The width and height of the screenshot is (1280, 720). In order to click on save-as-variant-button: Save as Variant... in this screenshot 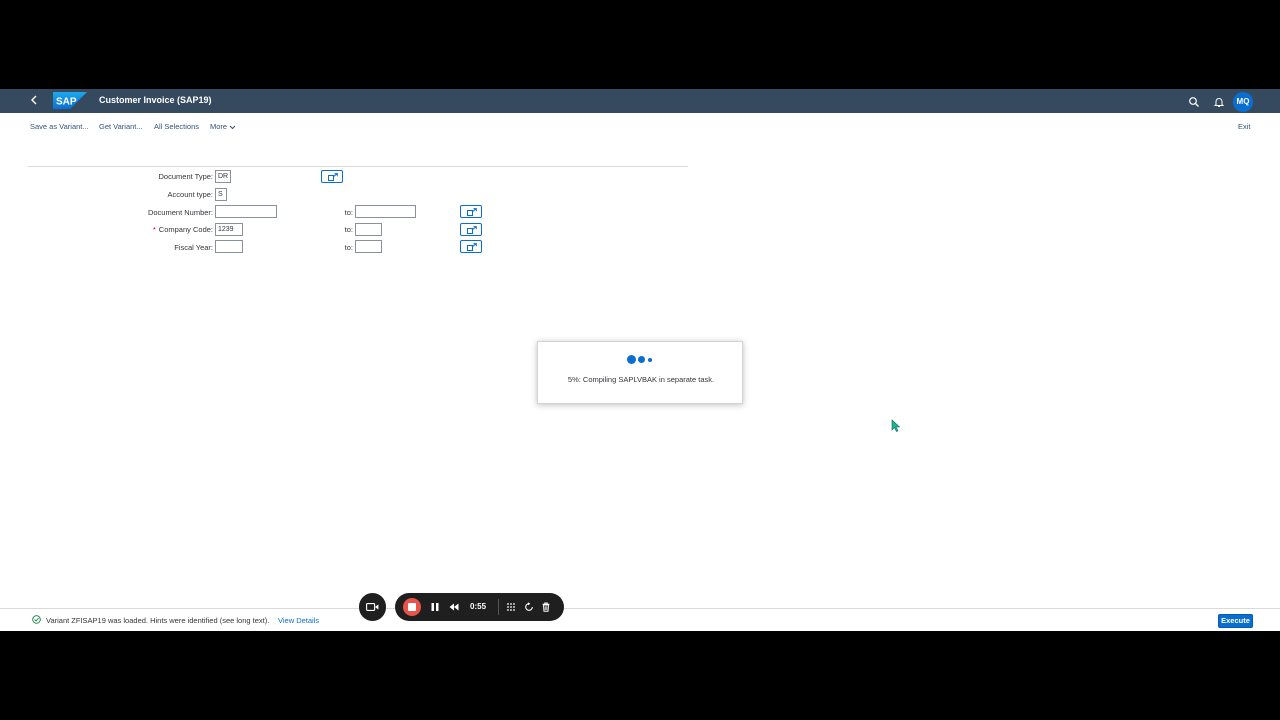, I will do `click(59, 126)`.